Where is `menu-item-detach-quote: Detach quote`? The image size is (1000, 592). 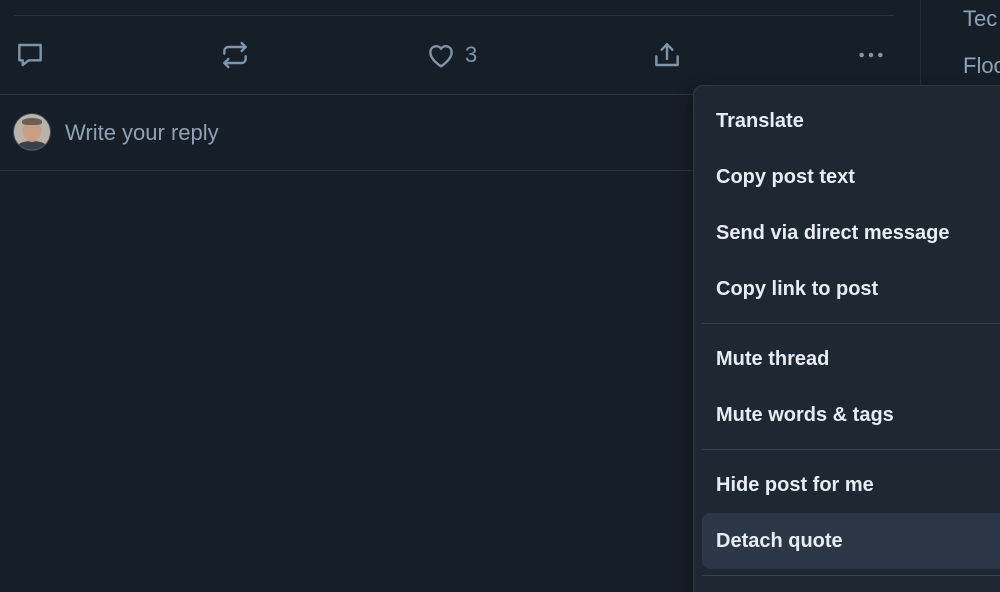 menu-item-detach-quote: Detach quote is located at coordinates (851, 541).